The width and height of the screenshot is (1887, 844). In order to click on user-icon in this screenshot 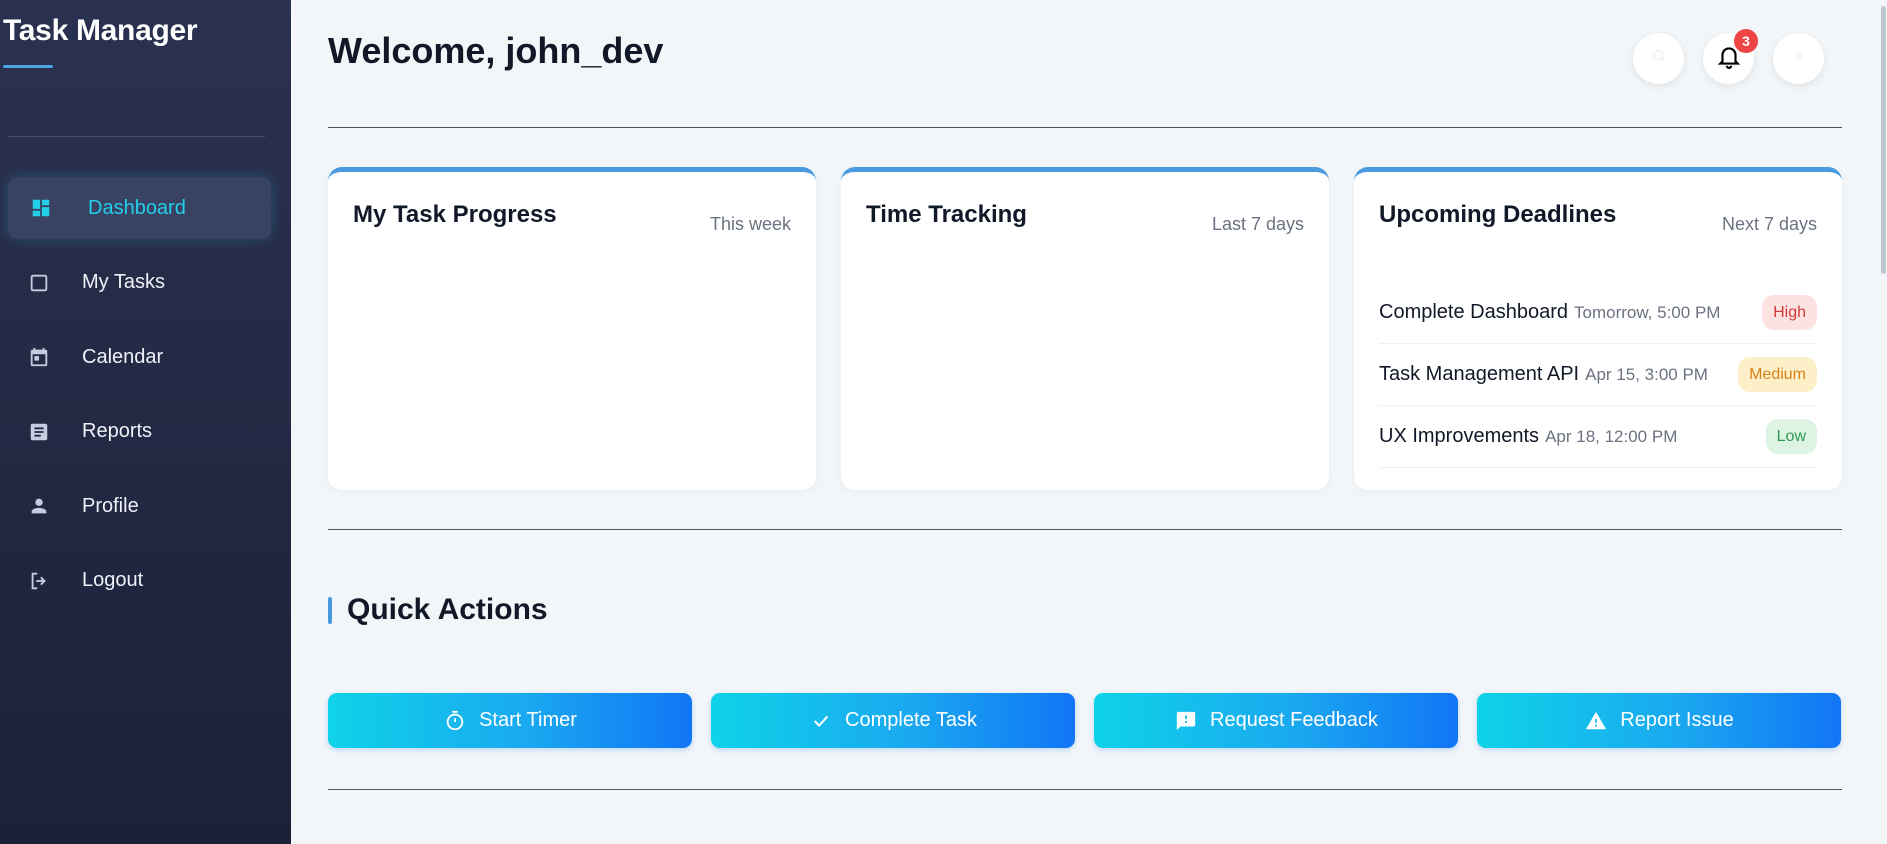, I will do `click(39, 506)`.